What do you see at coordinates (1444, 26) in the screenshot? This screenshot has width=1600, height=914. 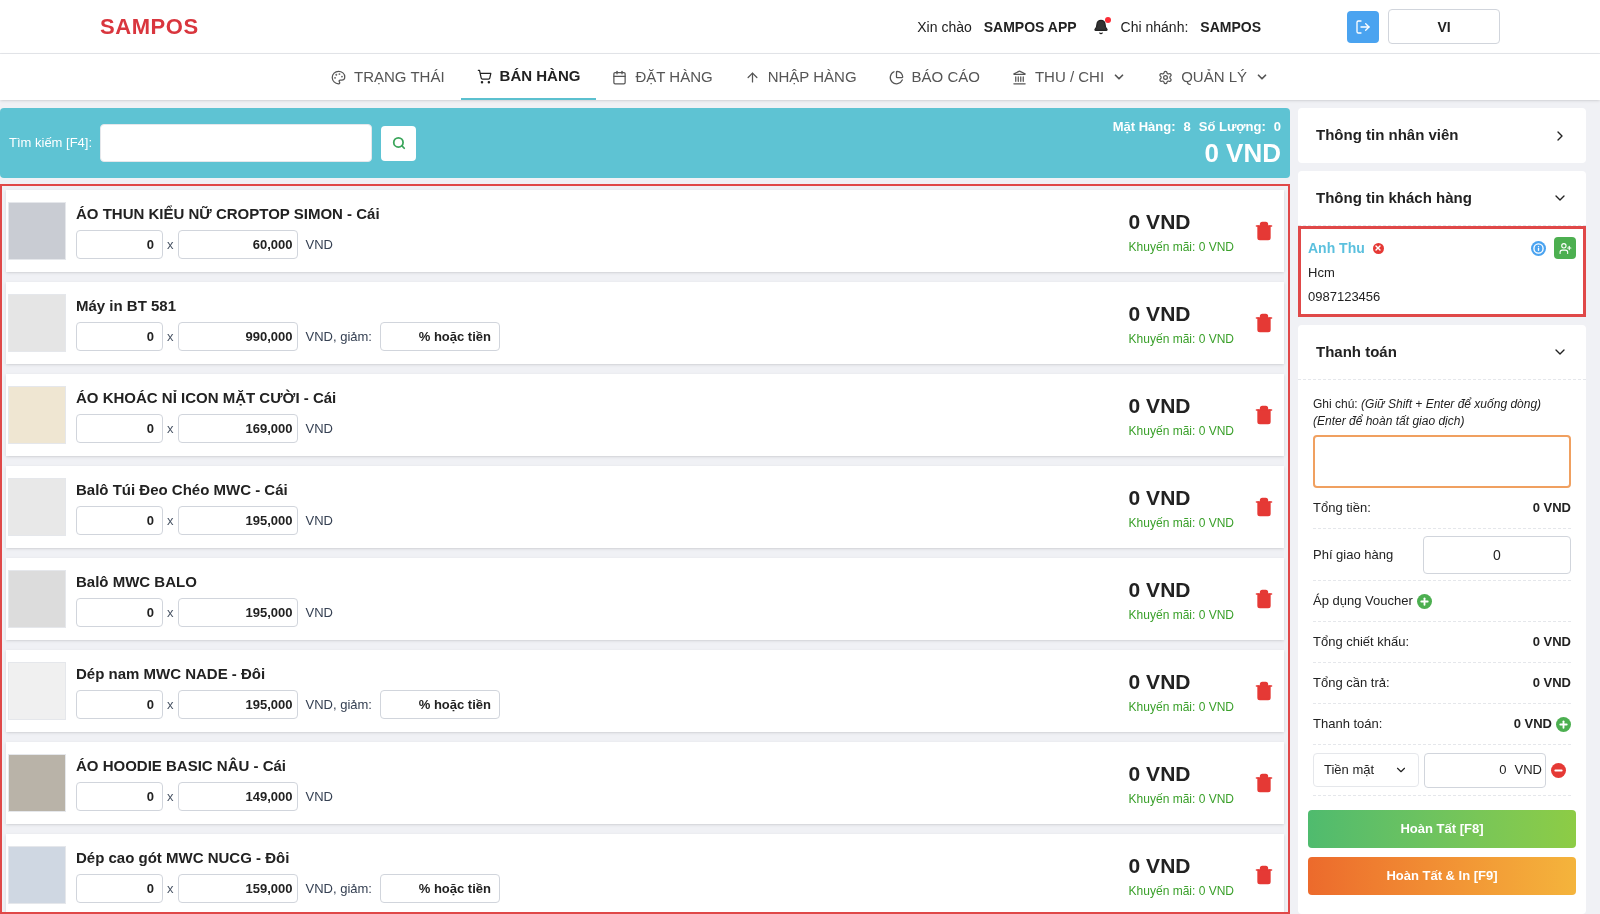 I see `language-button: VI` at bounding box center [1444, 26].